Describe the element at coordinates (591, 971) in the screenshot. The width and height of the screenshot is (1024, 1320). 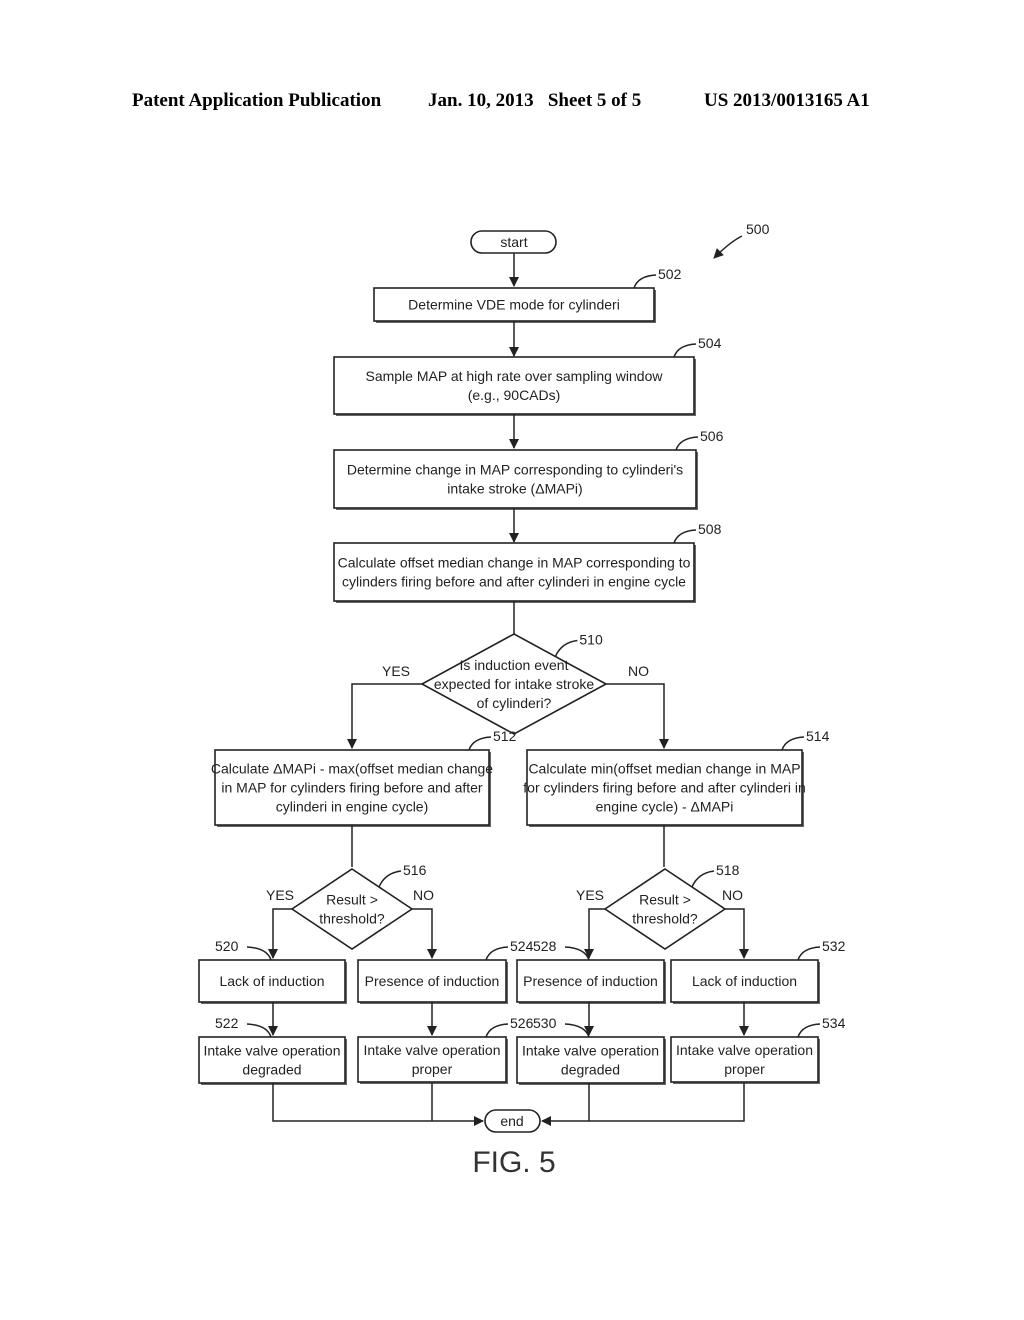
I see `step-528: Presence of induction 528` at that location.